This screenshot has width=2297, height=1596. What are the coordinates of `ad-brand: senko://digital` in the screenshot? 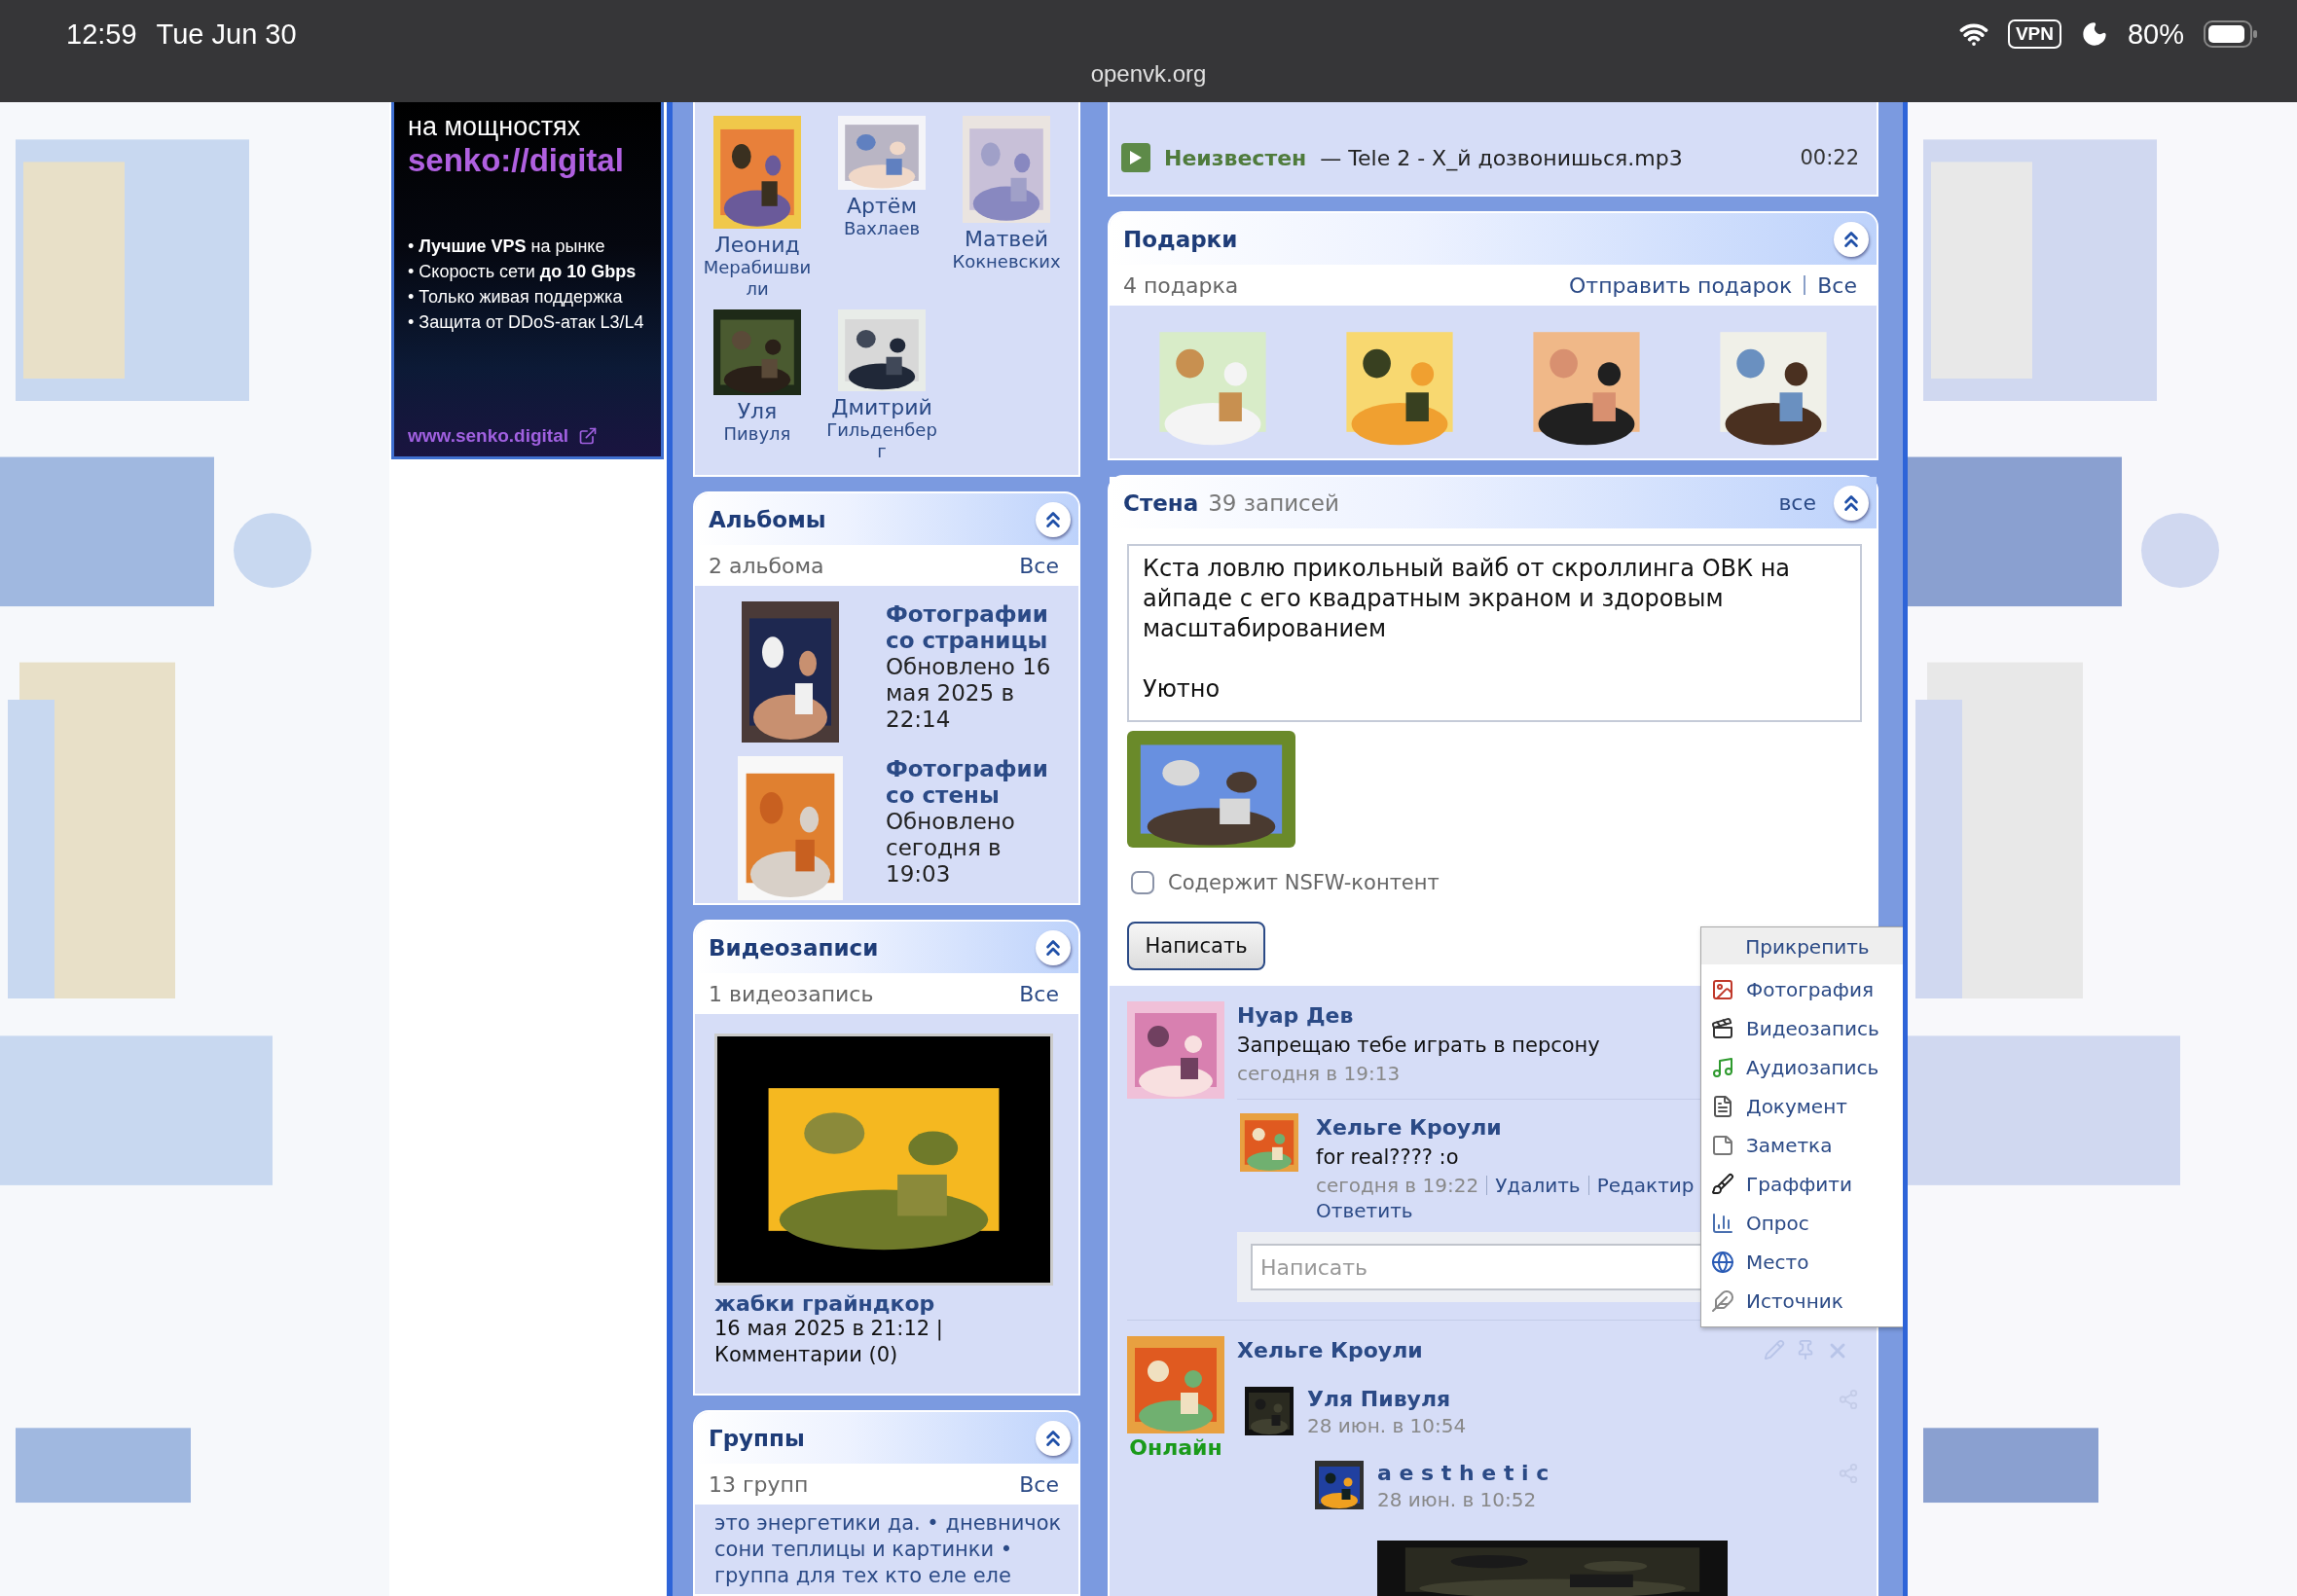 It's located at (516, 160).